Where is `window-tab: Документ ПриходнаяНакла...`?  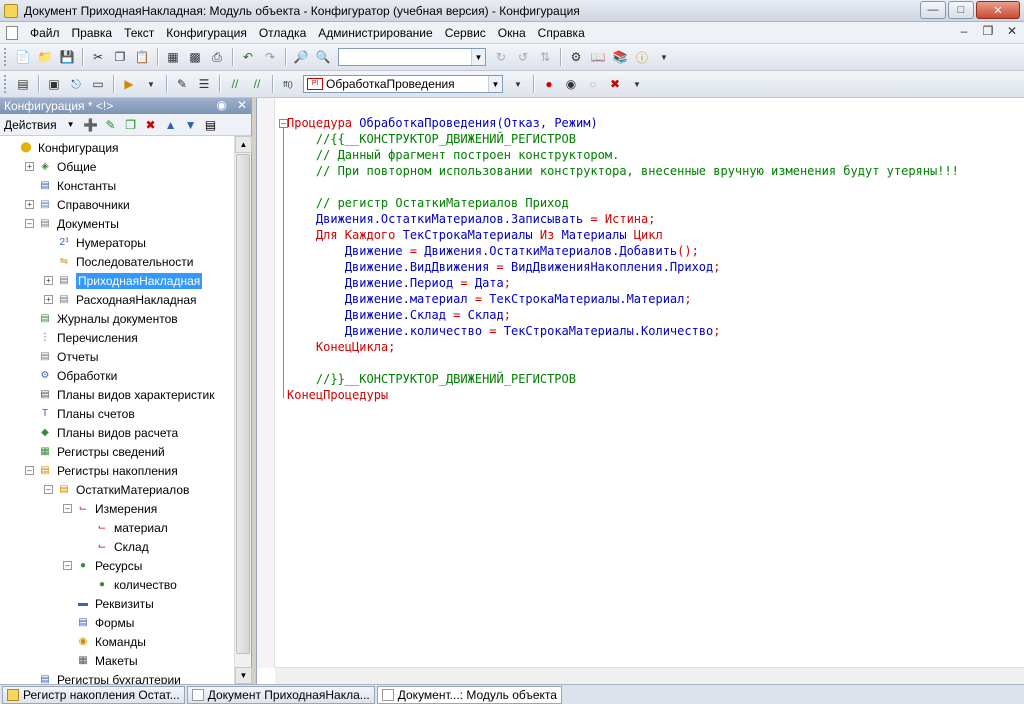 window-tab: Документ ПриходнаяНакла... is located at coordinates (280, 694).